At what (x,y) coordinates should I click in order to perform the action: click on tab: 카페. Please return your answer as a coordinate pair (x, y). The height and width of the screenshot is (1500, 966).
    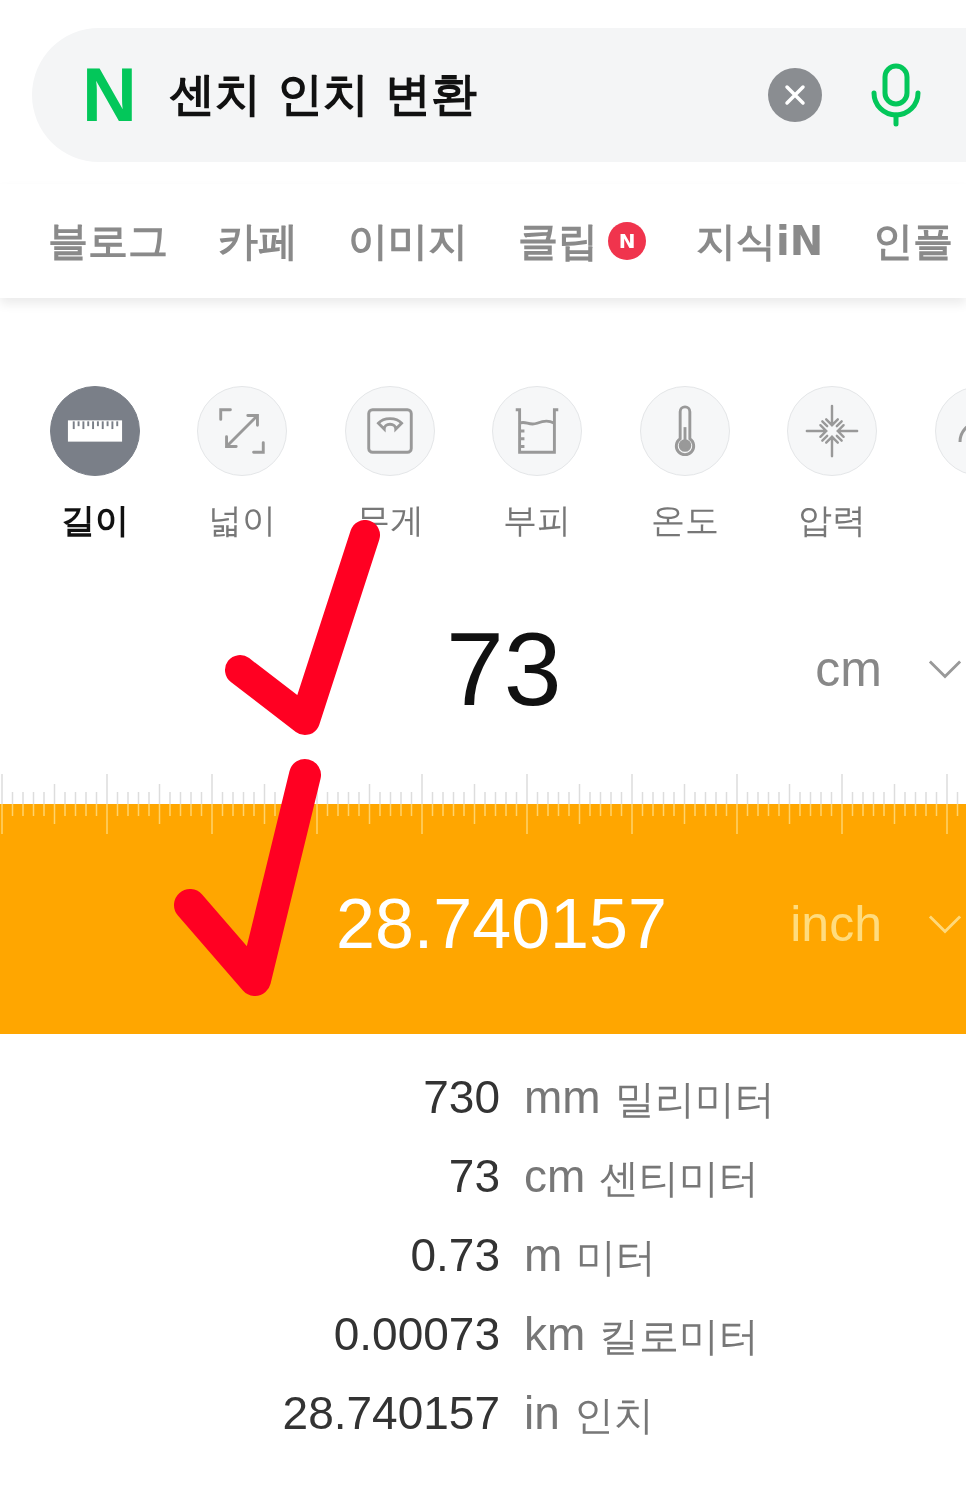
    Looking at the image, I should click on (258, 241).